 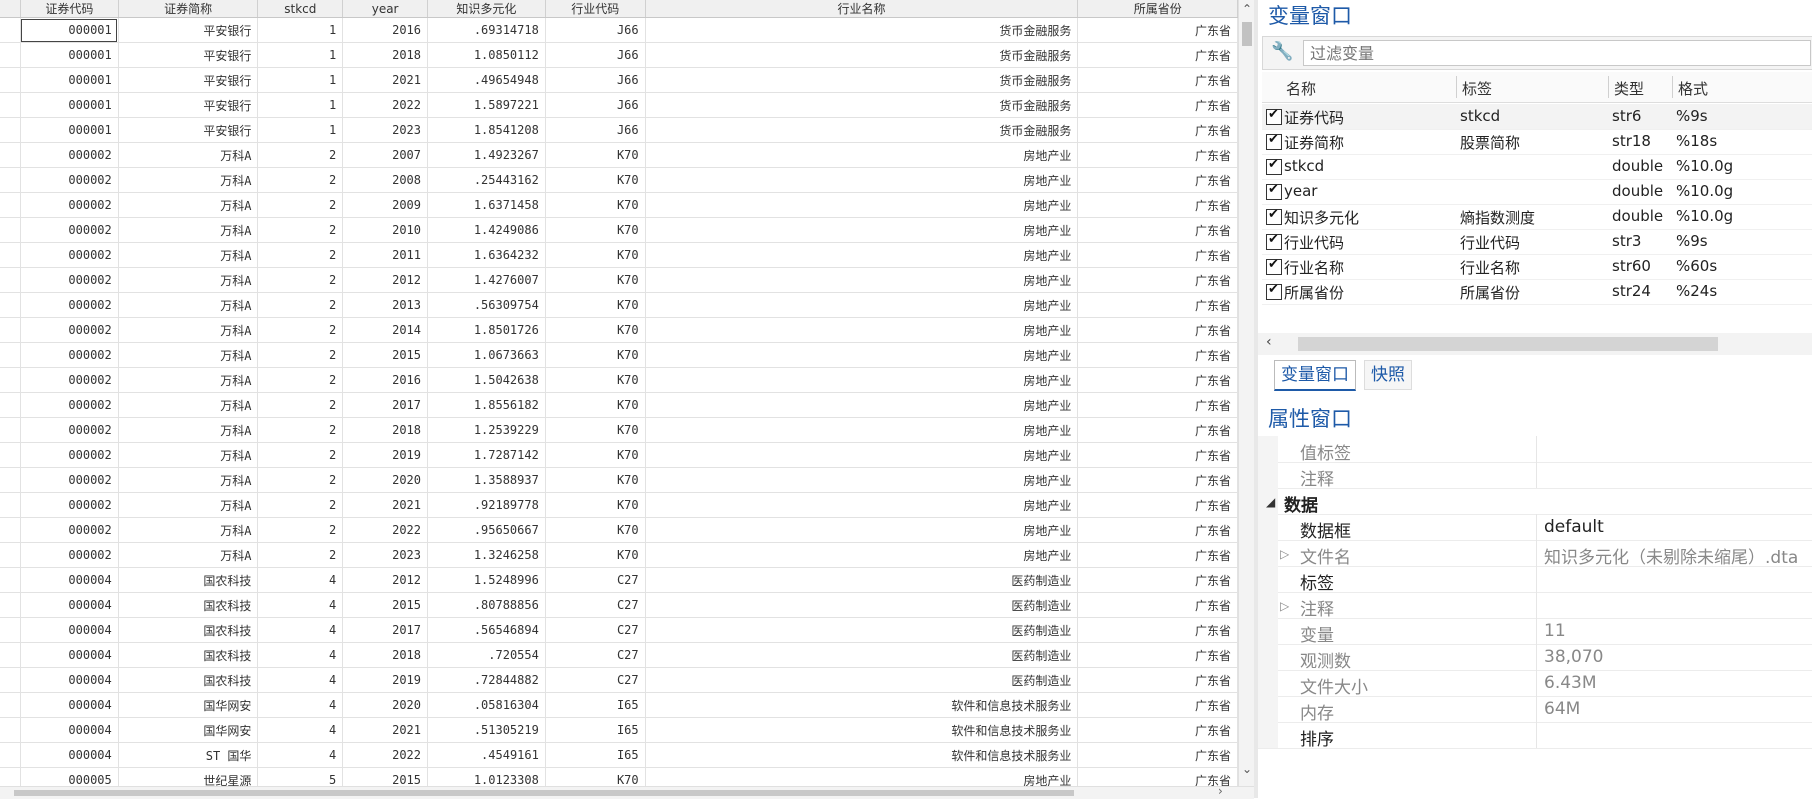 What do you see at coordinates (1537, 292) in the screenshot?
I see `variable-row: 所属省份 所属省份 str24 %24s` at bounding box center [1537, 292].